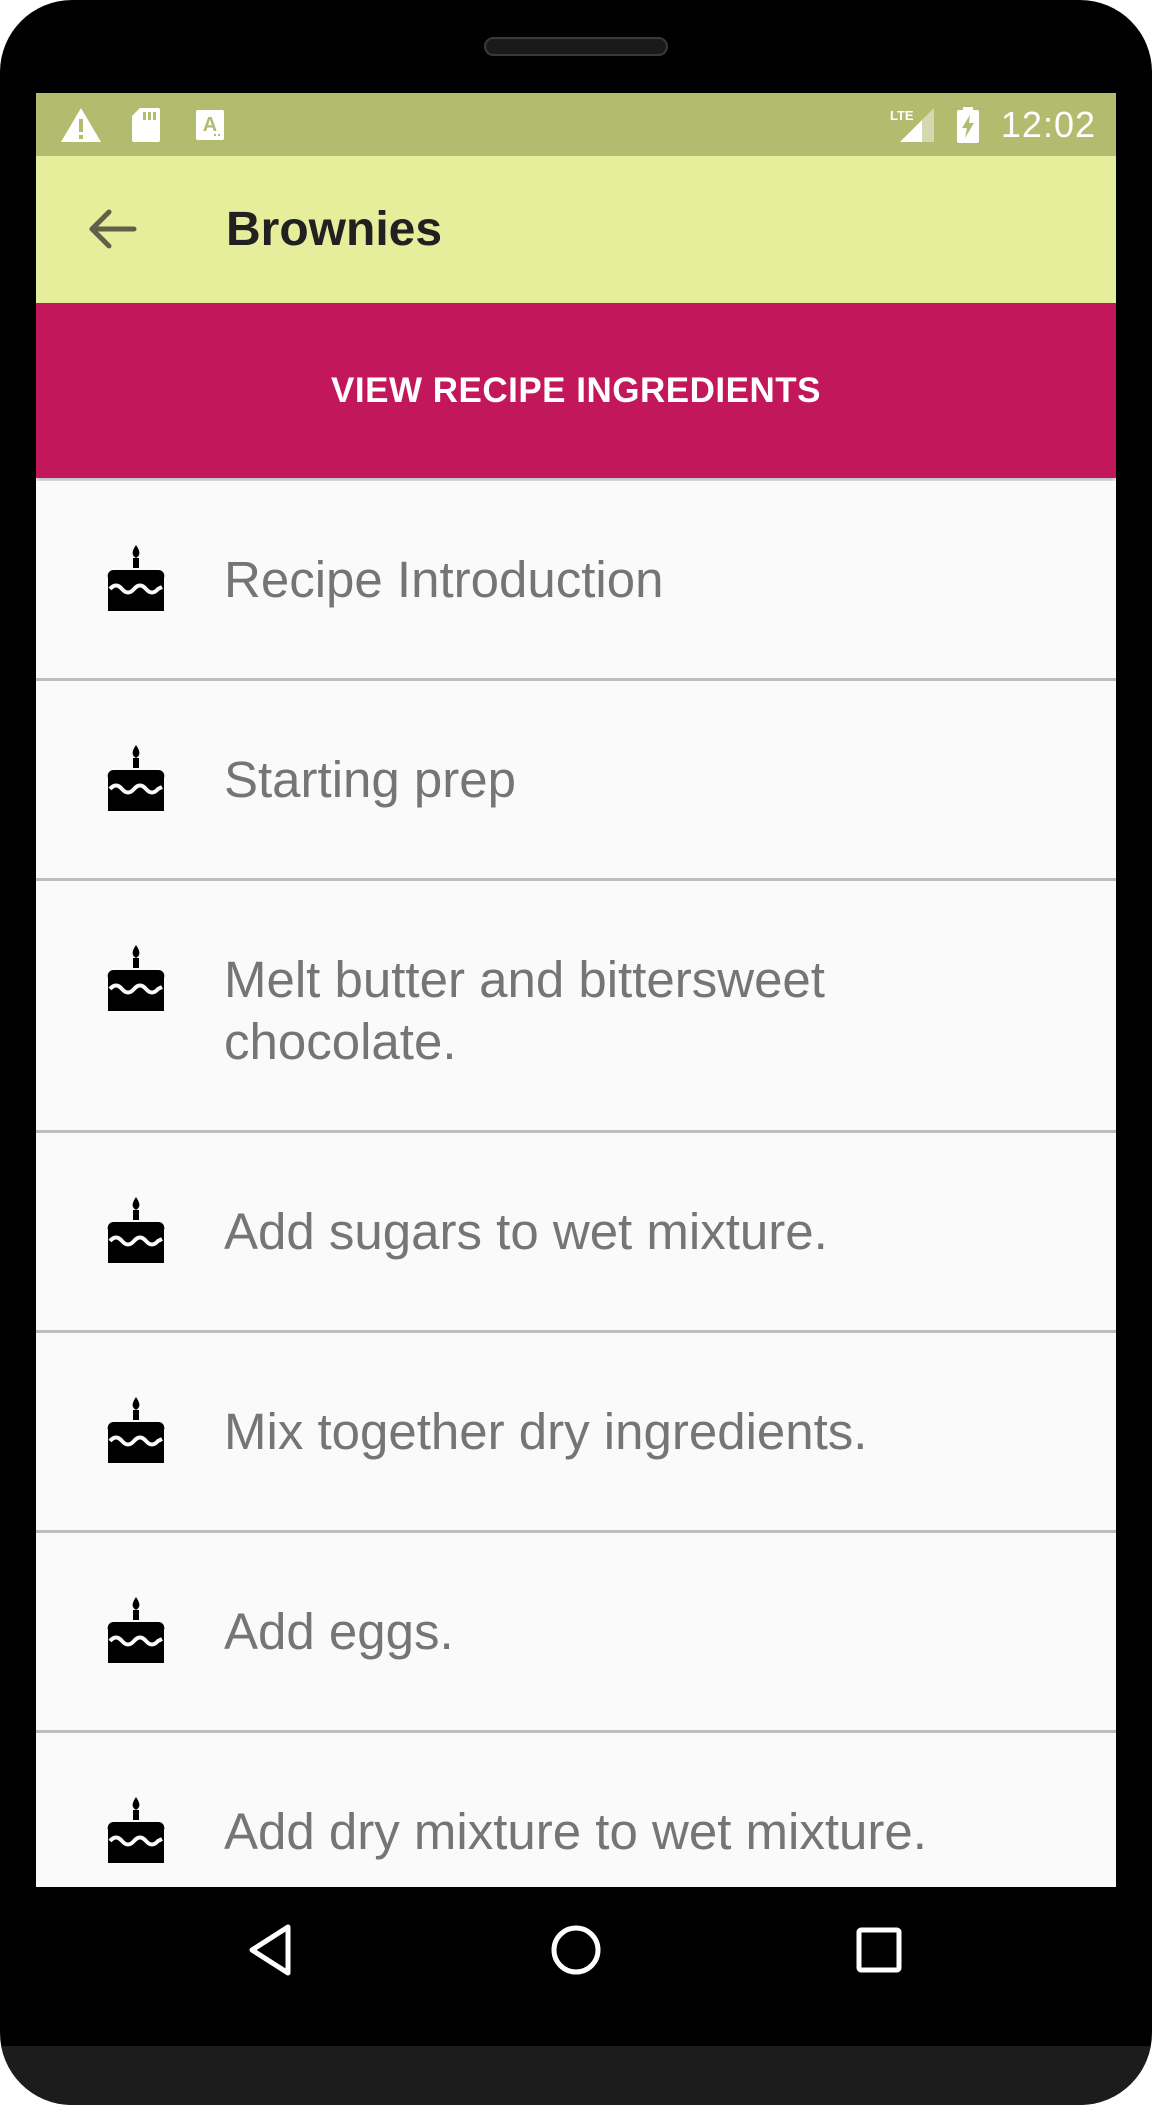 The image size is (1152, 2105). I want to click on status-time: 12:02, so click(1048, 124).